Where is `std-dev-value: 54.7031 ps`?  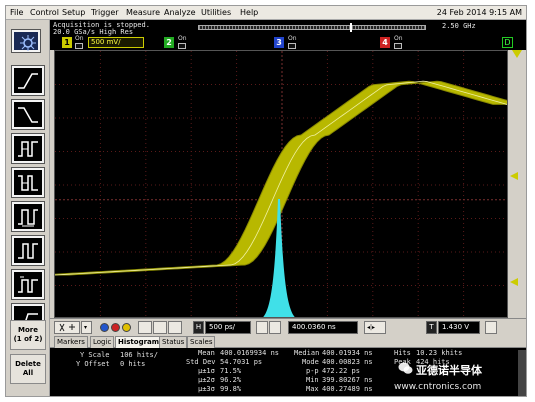 std-dev-value: 54.7031 ps is located at coordinates (241, 362).